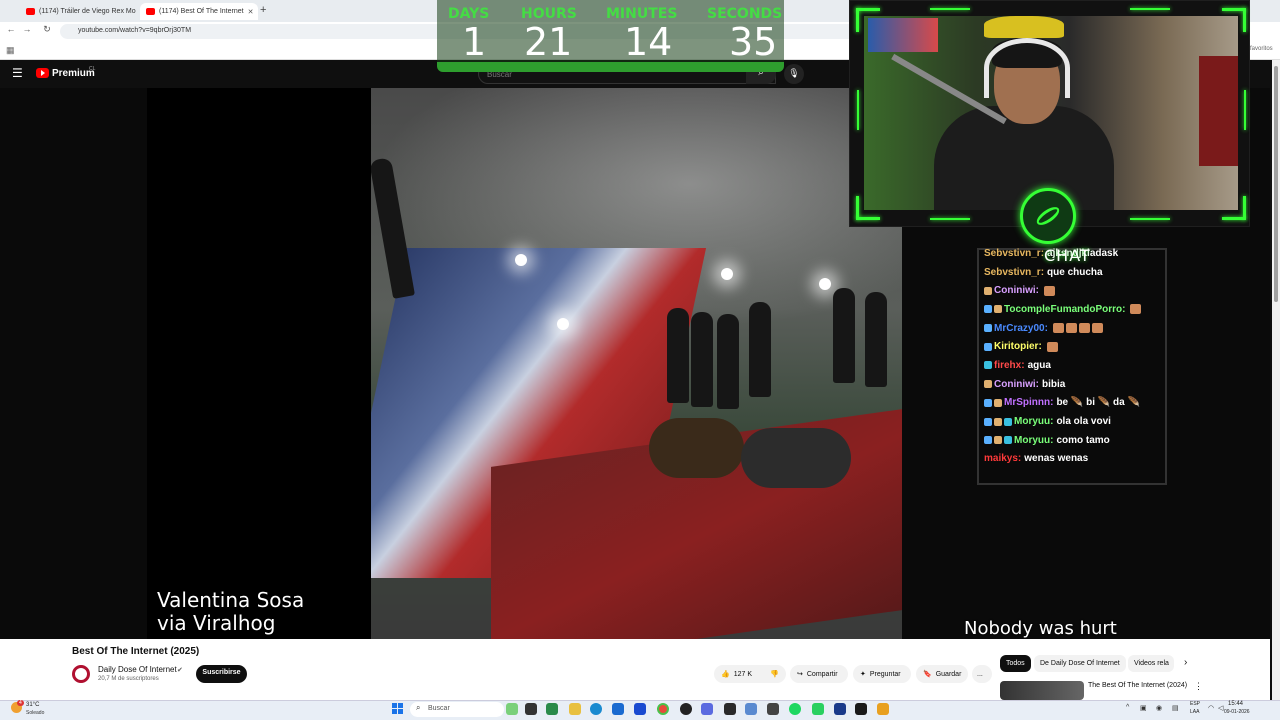 The height and width of the screenshot is (720, 1280). Describe the element at coordinates (882, 674) in the screenshot. I see `ask-button: ✦ Preguntar` at that location.